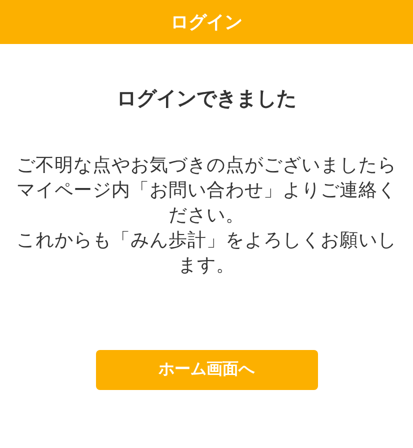 This screenshot has width=413, height=448. What do you see at coordinates (206, 22) in the screenshot?
I see `header-title: ログイン` at bounding box center [206, 22].